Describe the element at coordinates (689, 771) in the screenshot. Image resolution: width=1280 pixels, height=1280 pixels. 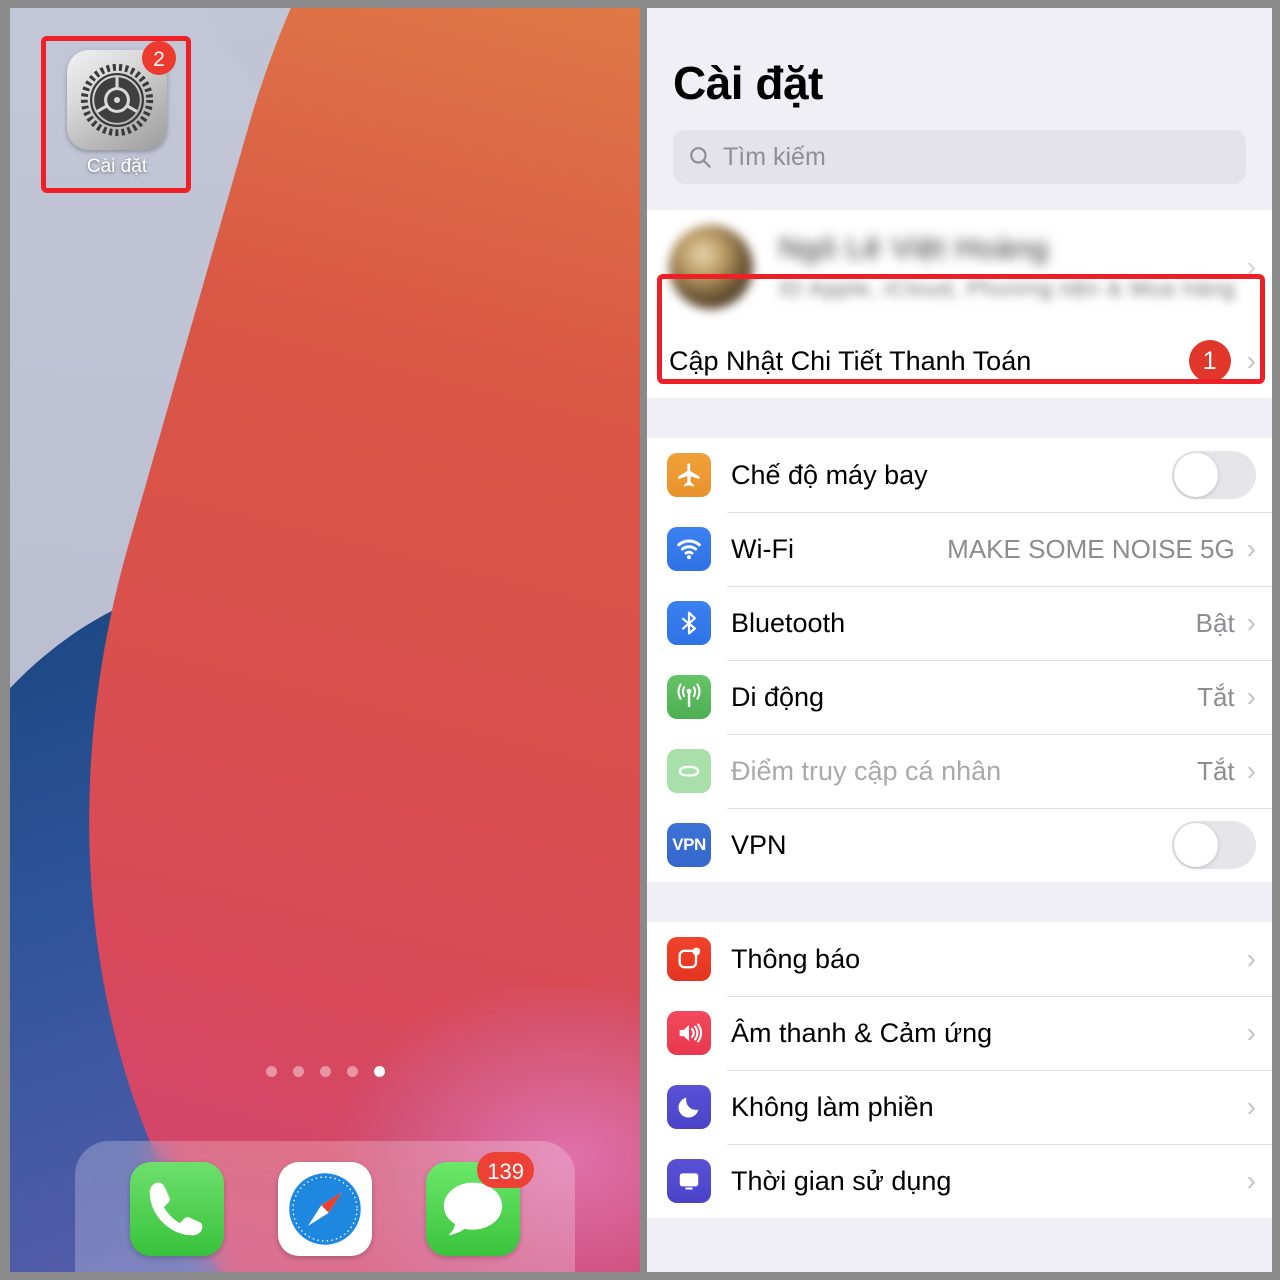
I see `hotspot-icon` at that location.